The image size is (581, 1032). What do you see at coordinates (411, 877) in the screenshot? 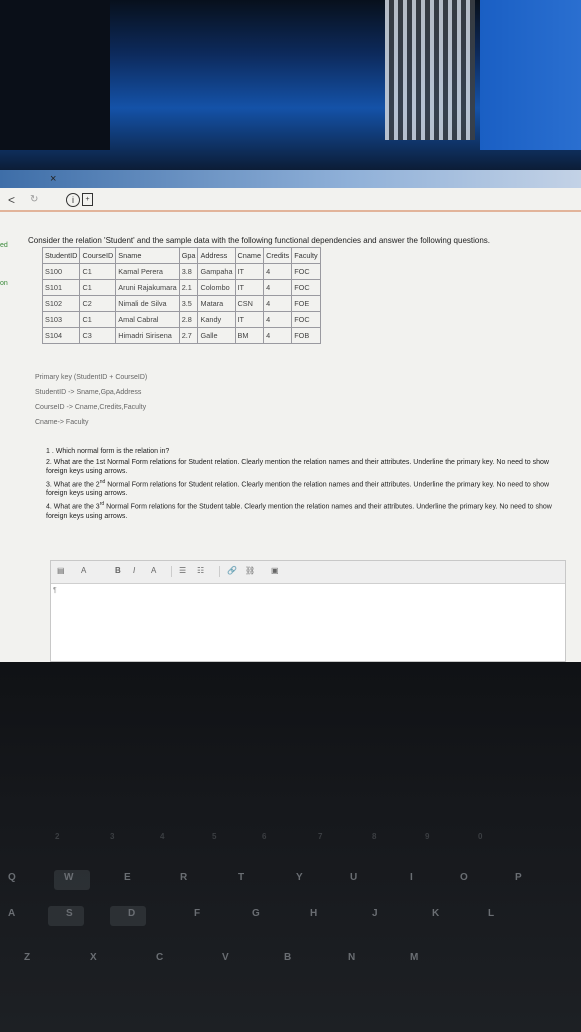
I see `key: I` at bounding box center [411, 877].